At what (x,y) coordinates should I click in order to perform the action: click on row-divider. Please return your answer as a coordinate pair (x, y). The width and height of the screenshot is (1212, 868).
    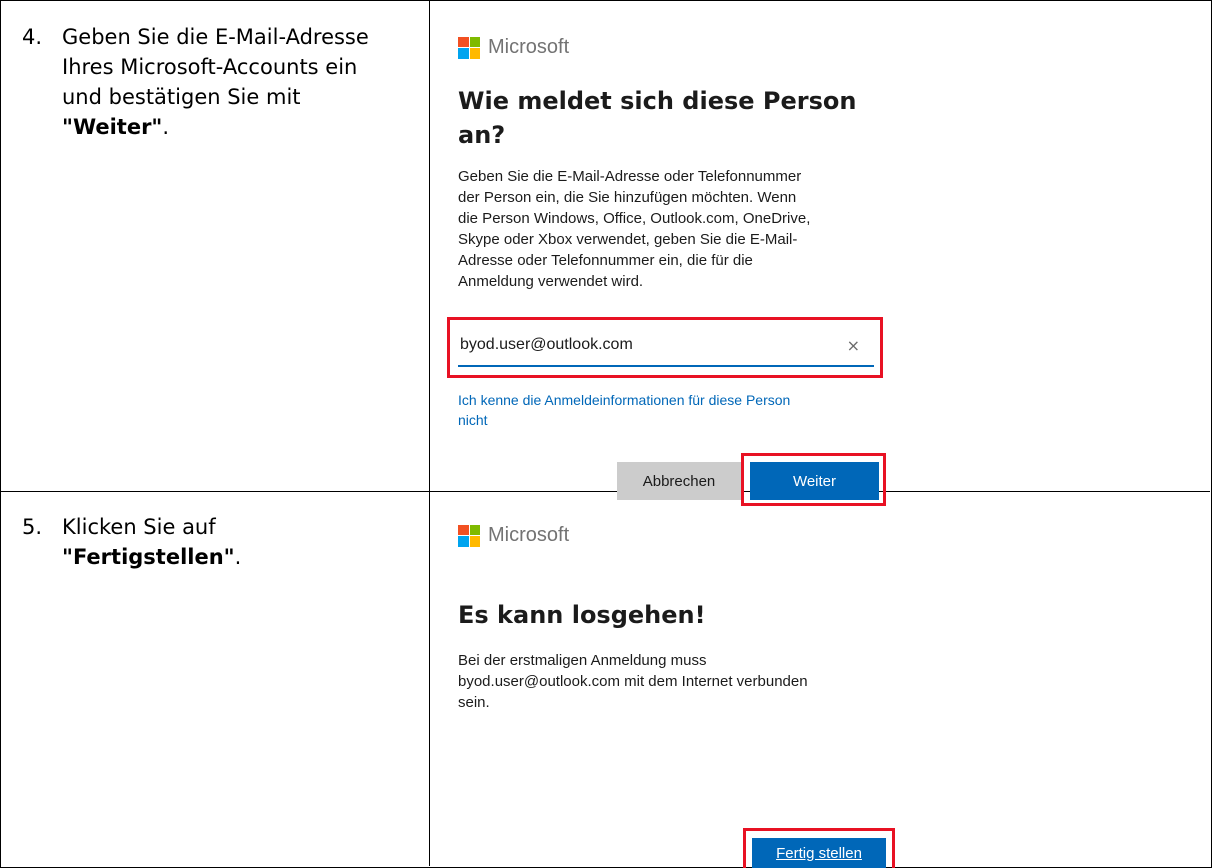
    Looking at the image, I should click on (605, 491).